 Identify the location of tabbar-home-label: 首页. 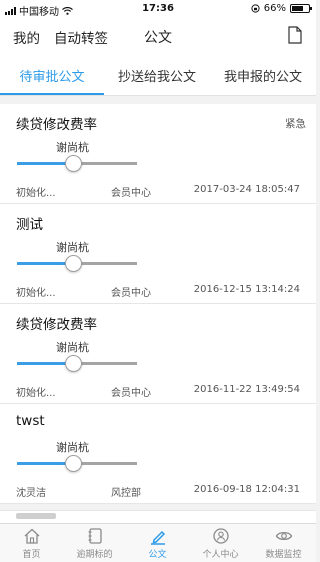
(31, 555).